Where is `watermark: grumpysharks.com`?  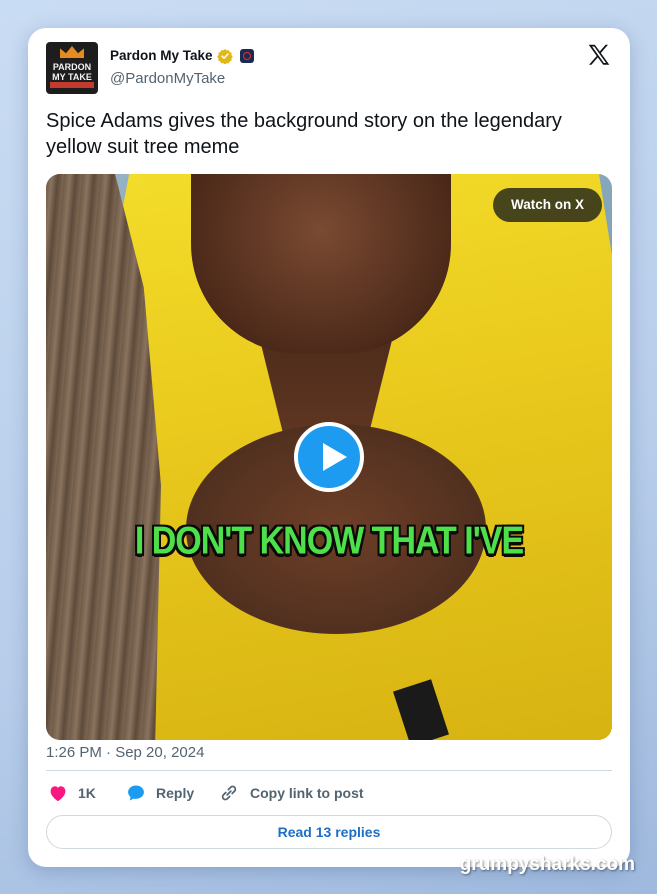 watermark: grumpysharks.com is located at coordinates (547, 864).